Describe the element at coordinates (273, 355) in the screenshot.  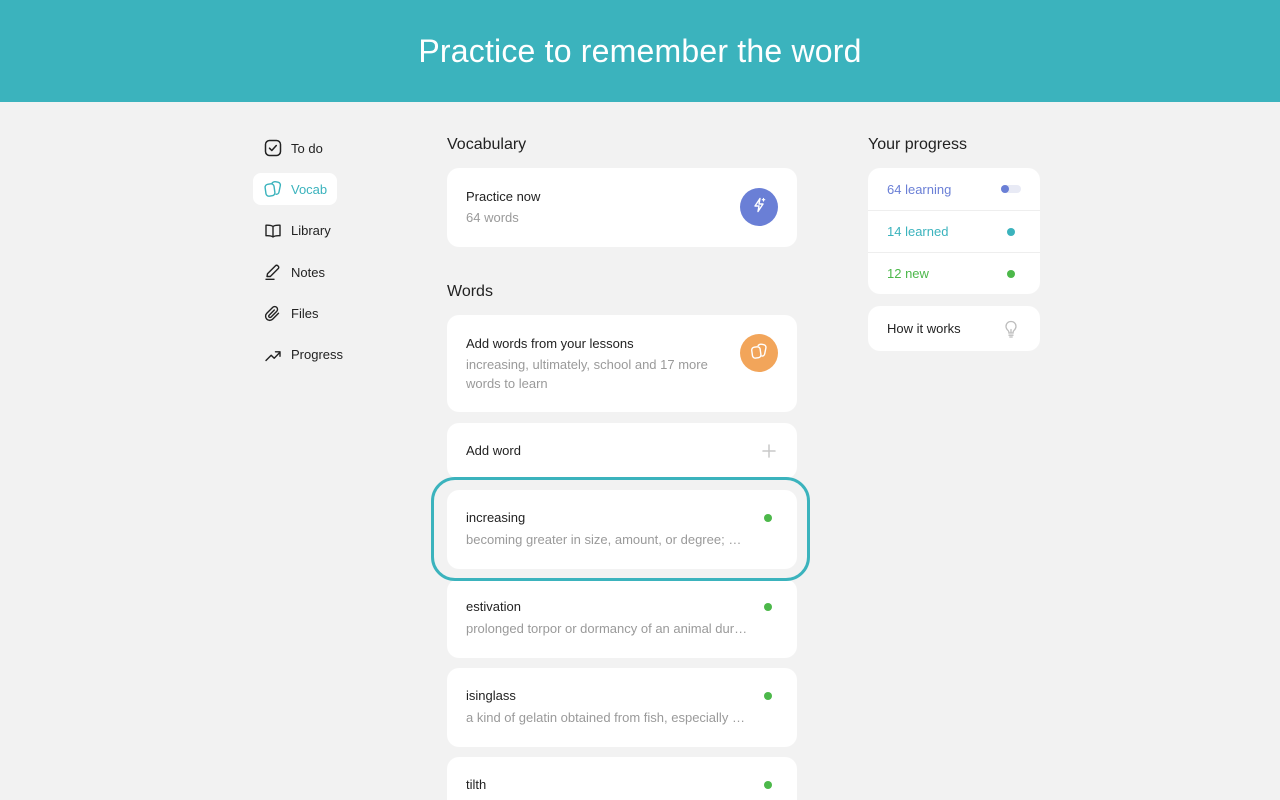
I see `trend-up-icon` at that location.